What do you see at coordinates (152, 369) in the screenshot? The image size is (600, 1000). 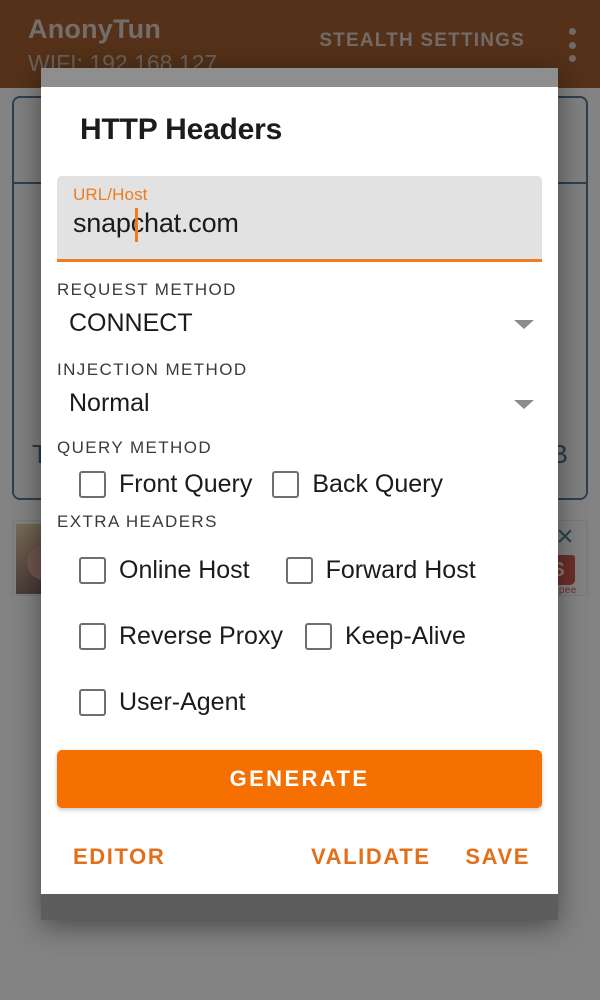 I see `injection-method-label: INJECTION METHOD` at bounding box center [152, 369].